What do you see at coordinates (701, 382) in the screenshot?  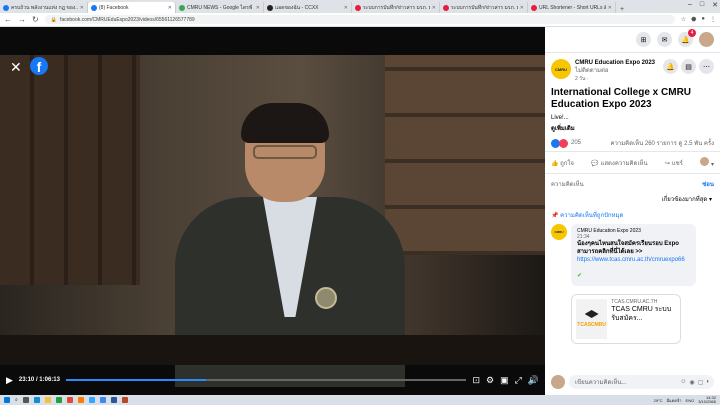 I see `gif-icon: ▢` at bounding box center [701, 382].